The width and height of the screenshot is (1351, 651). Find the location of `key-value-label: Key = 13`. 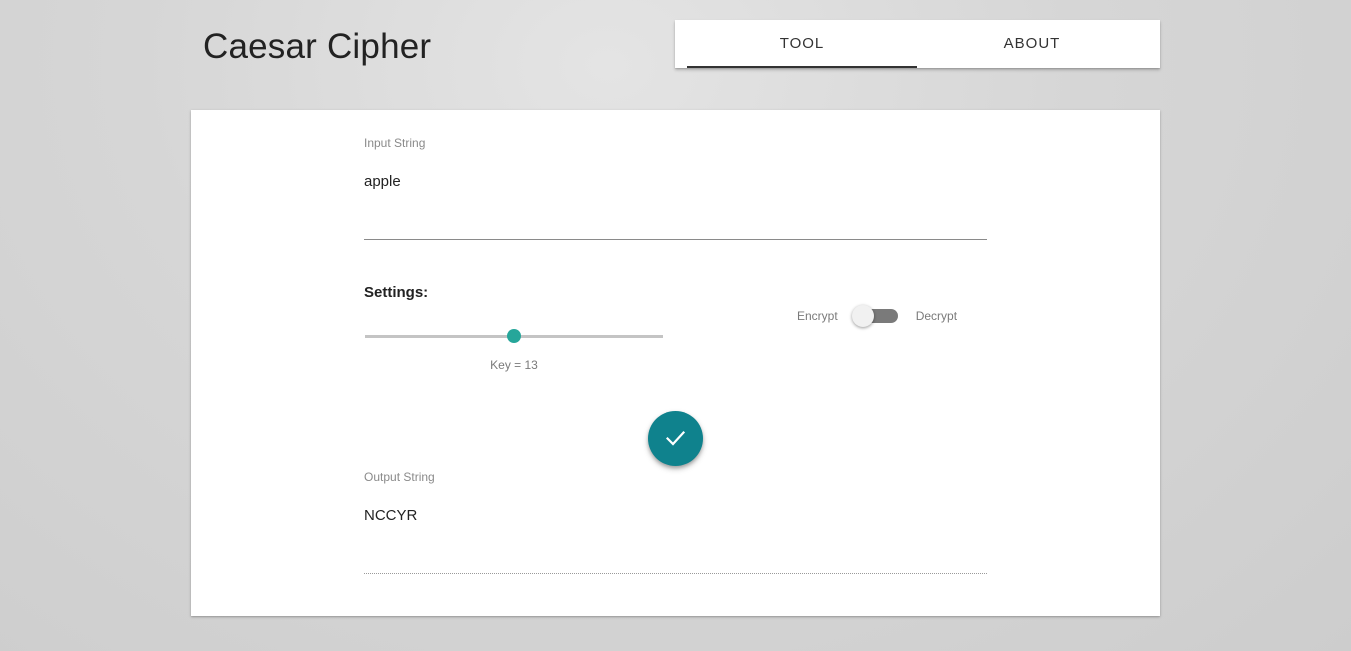

key-value-label: Key = 13 is located at coordinates (514, 365).